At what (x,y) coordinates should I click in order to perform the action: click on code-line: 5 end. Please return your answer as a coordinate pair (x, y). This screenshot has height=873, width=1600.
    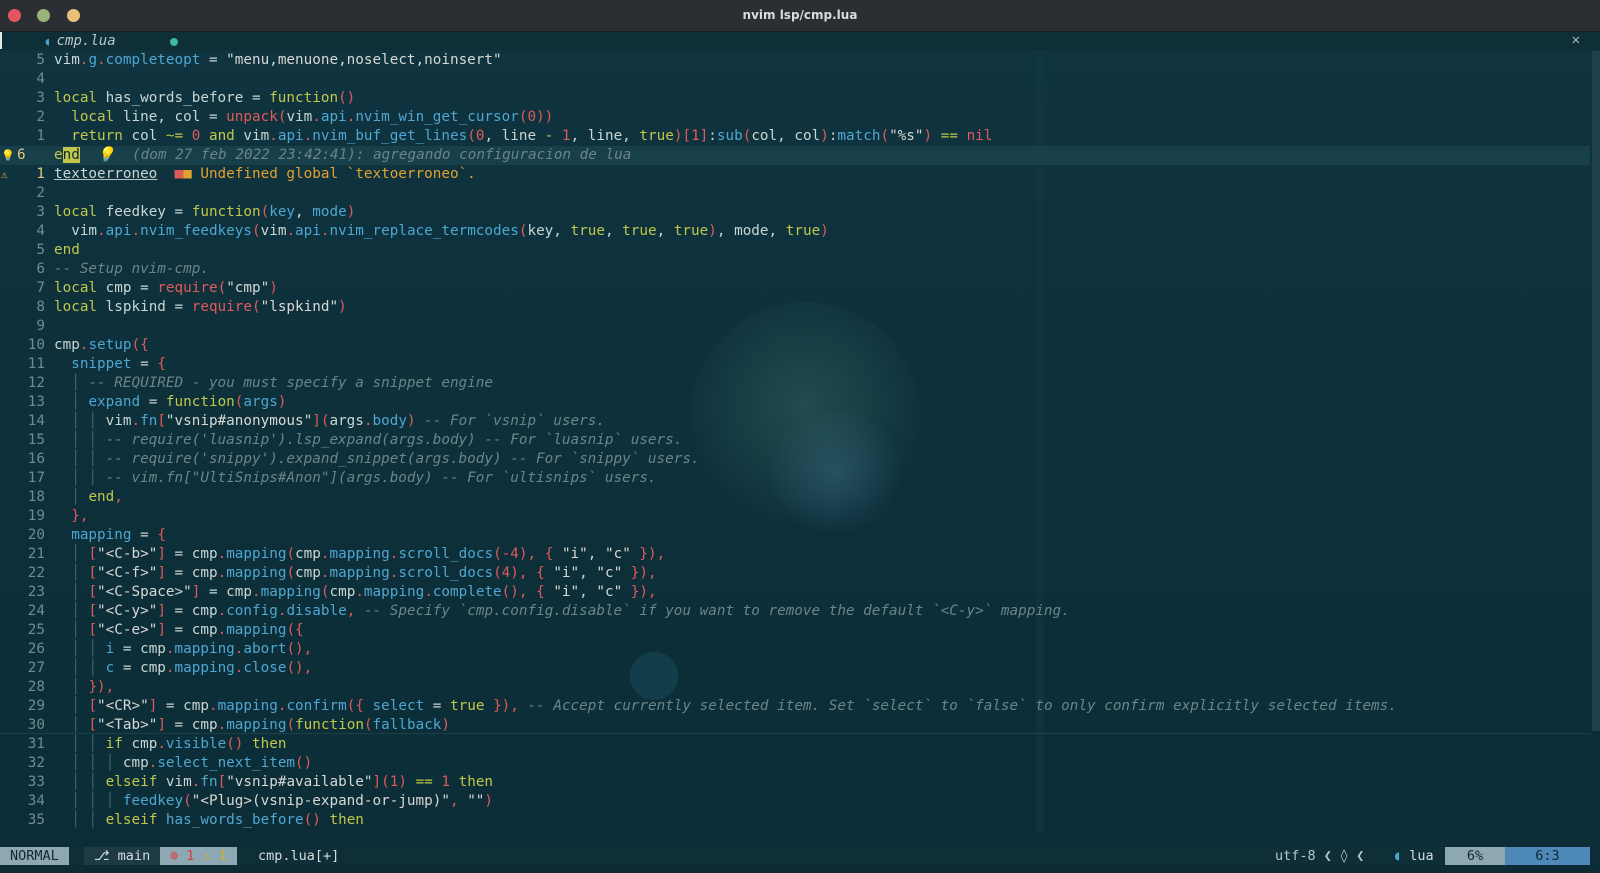
    Looking at the image, I should click on (795, 250).